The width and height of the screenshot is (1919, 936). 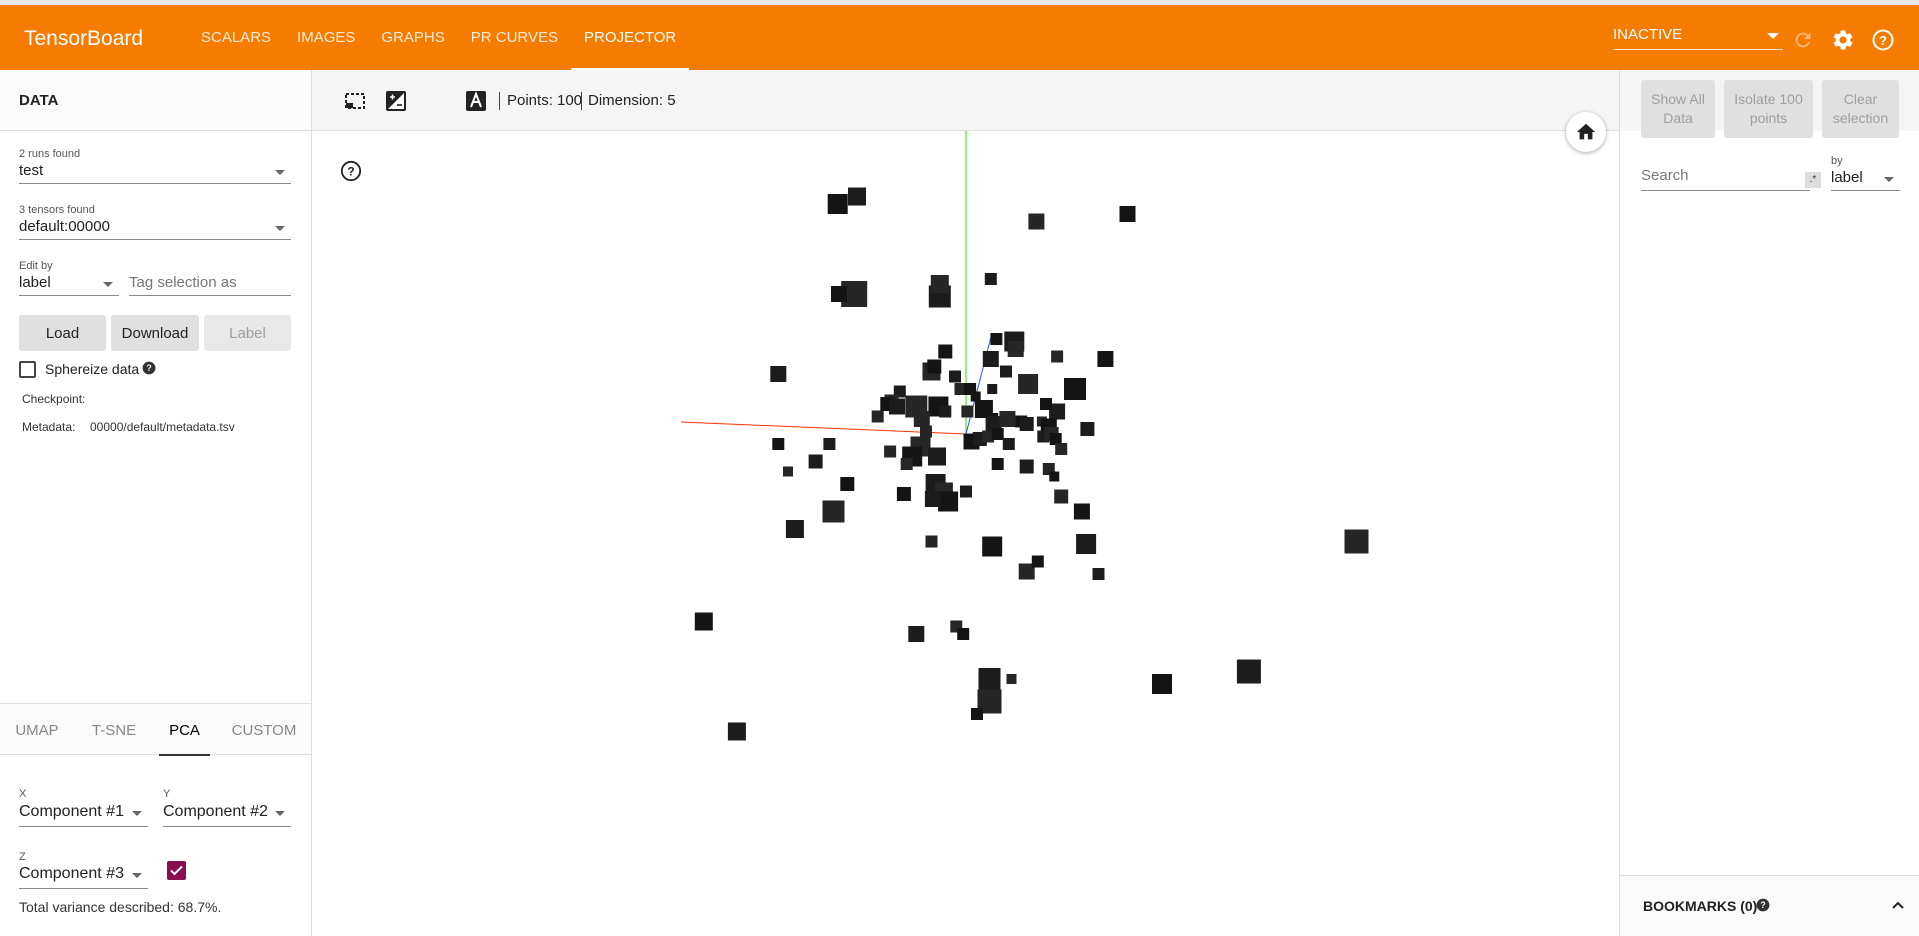 I want to click on help-icon: ?, so click(x=1883, y=40).